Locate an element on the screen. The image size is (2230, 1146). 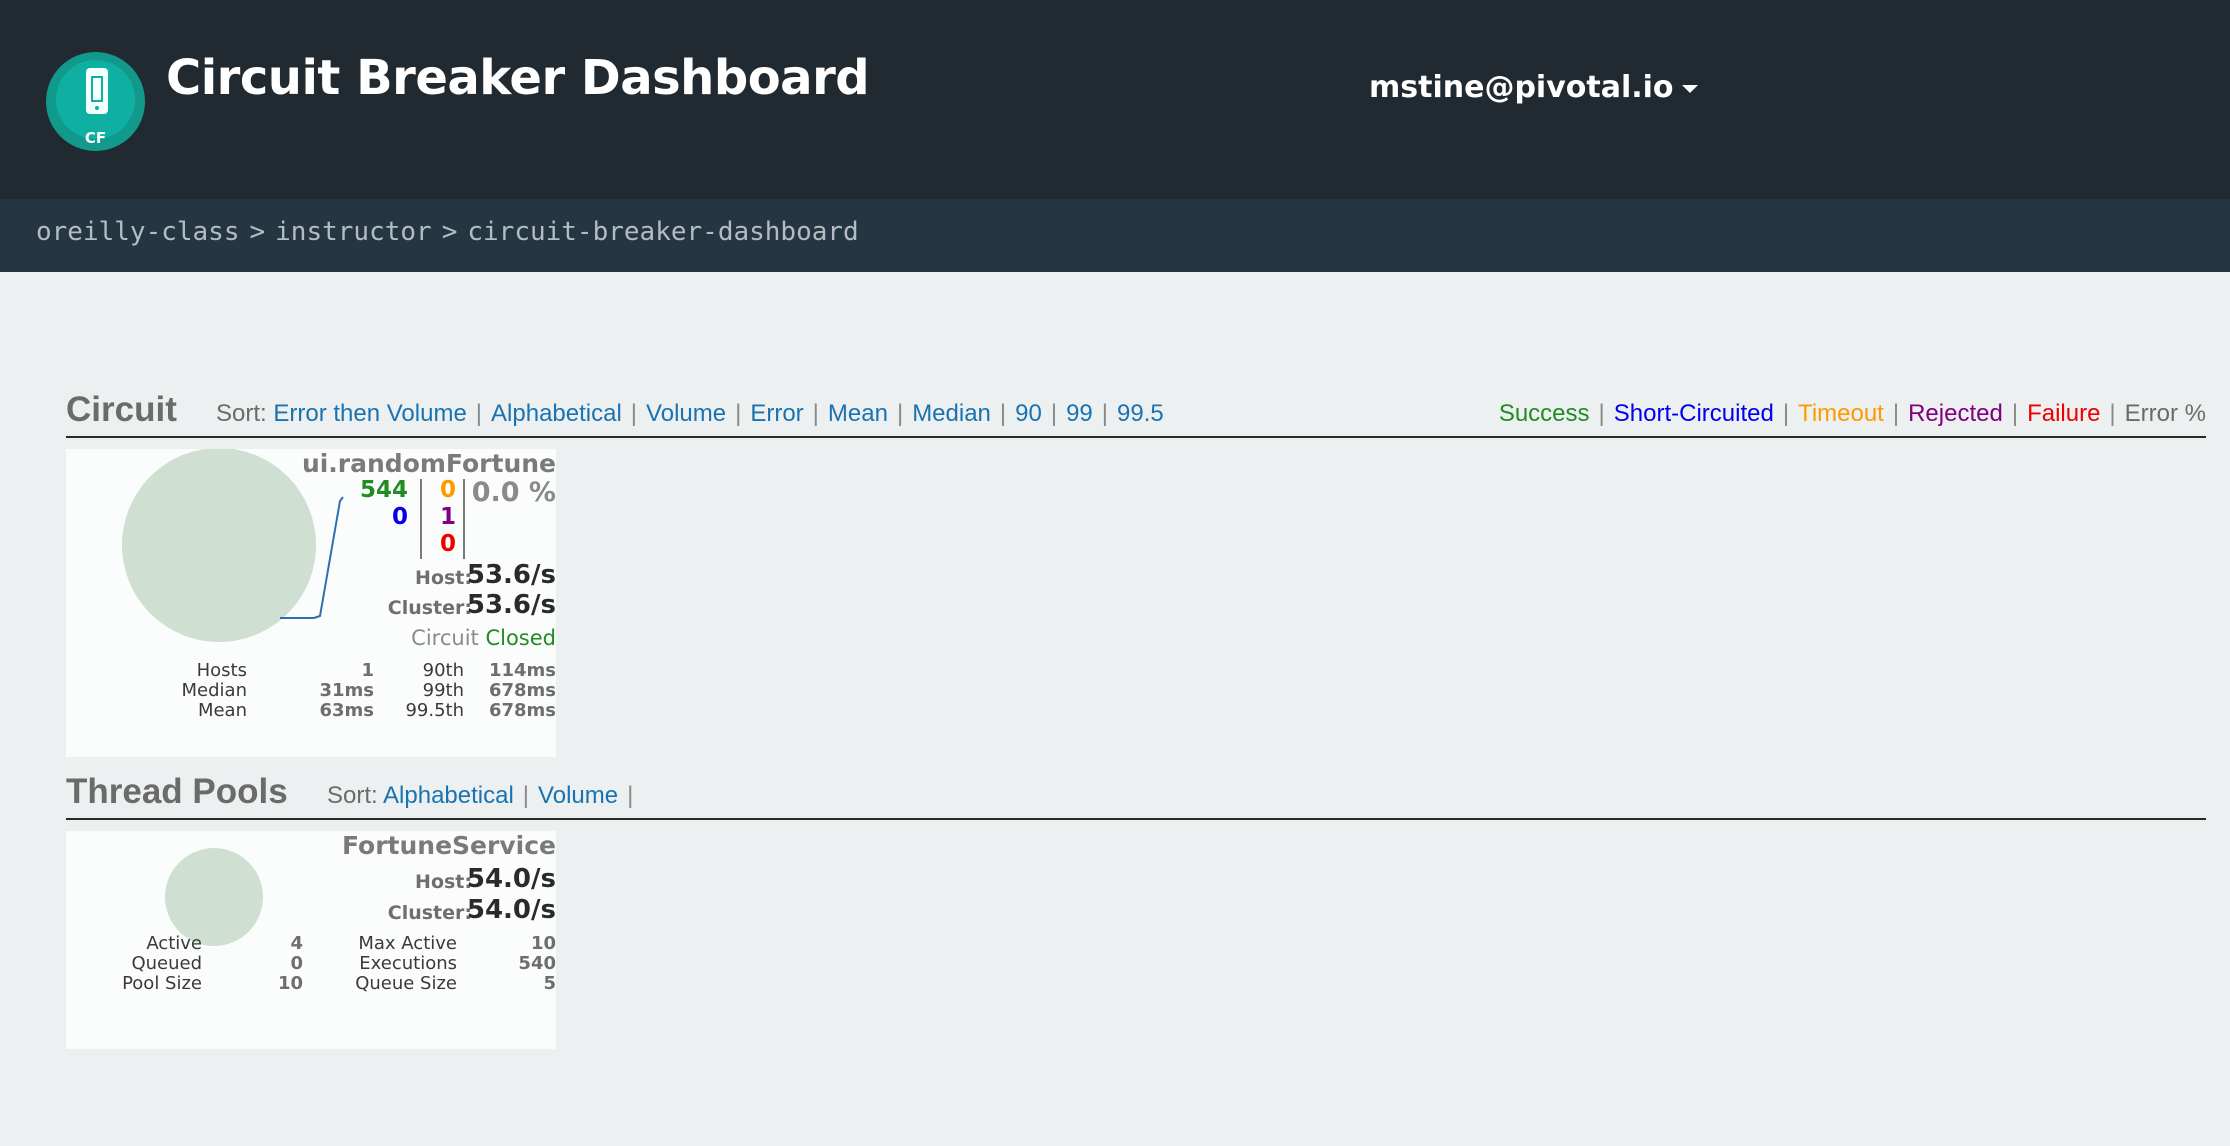
active-label: Active is located at coordinates (174, 943).